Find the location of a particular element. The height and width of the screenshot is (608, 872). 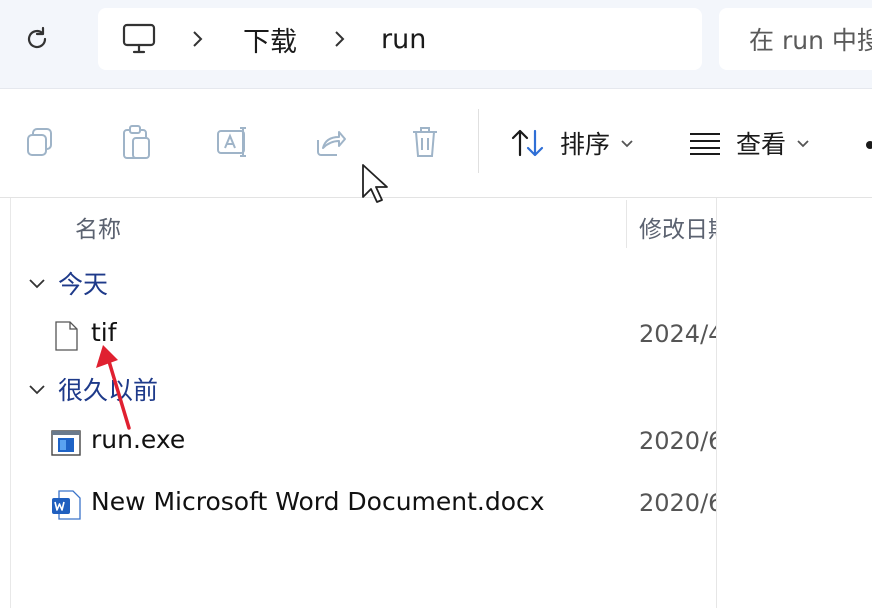

share-icon is located at coordinates (331, 143).